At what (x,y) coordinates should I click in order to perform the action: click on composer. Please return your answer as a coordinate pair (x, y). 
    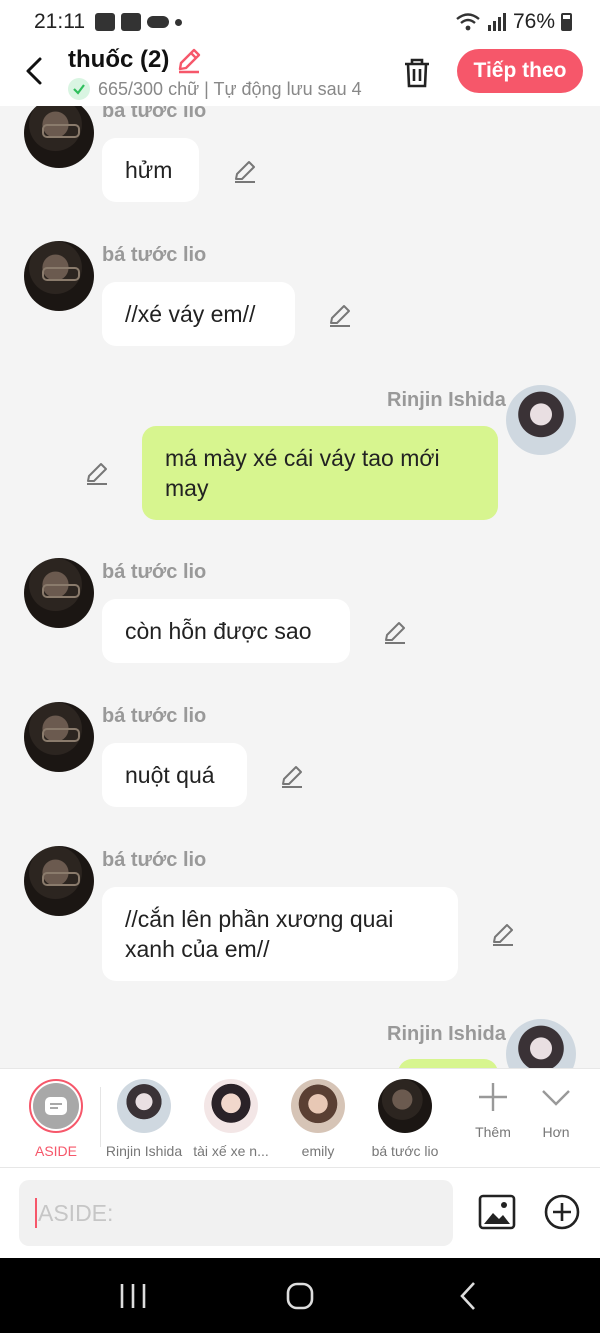
    Looking at the image, I should click on (300, 1213).